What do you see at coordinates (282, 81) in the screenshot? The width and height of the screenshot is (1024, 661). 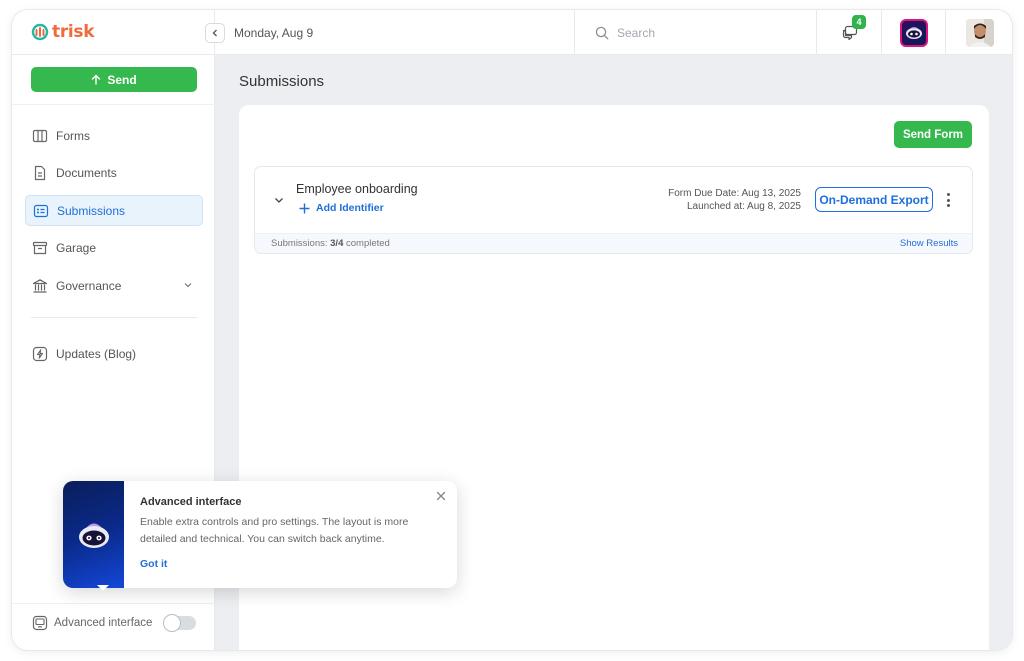 I see `page-title: Submissions` at bounding box center [282, 81].